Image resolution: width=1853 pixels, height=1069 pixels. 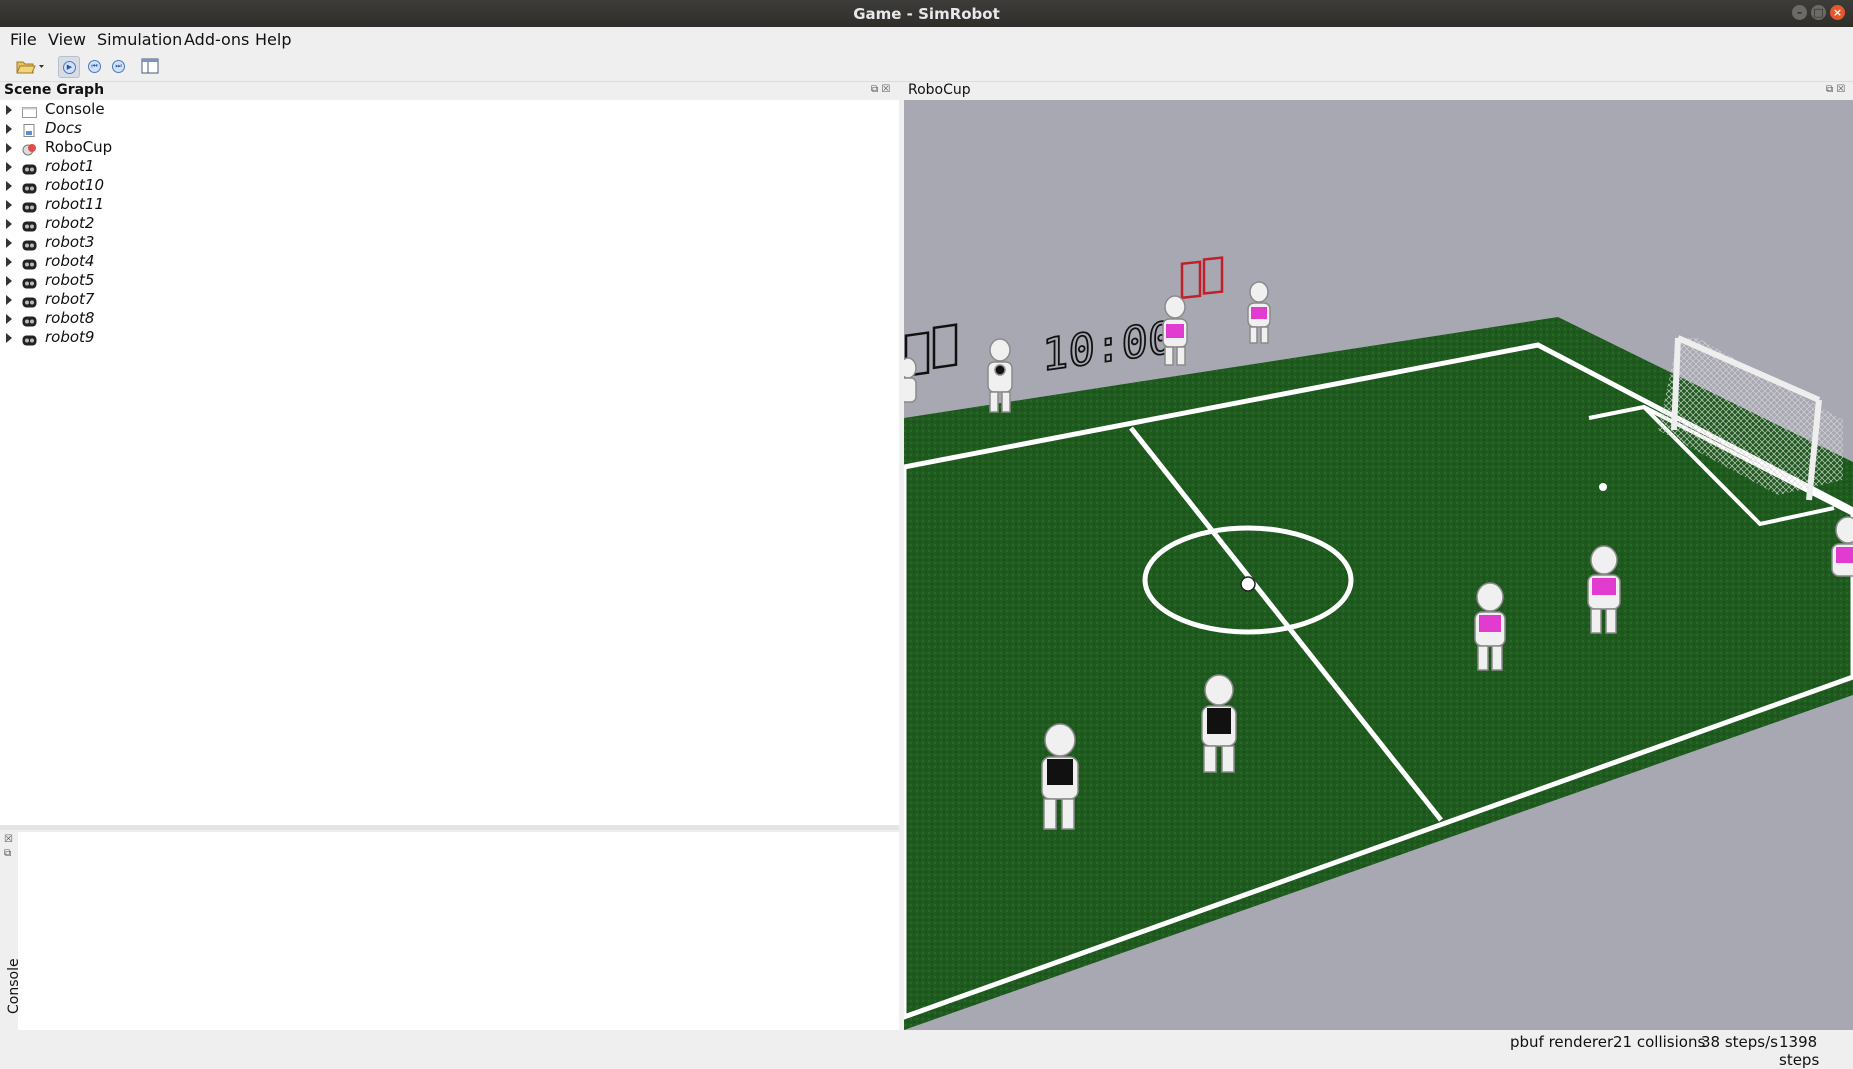 What do you see at coordinates (29, 148) in the screenshot?
I see `robocup-icon` at bounding box center [29, 148].